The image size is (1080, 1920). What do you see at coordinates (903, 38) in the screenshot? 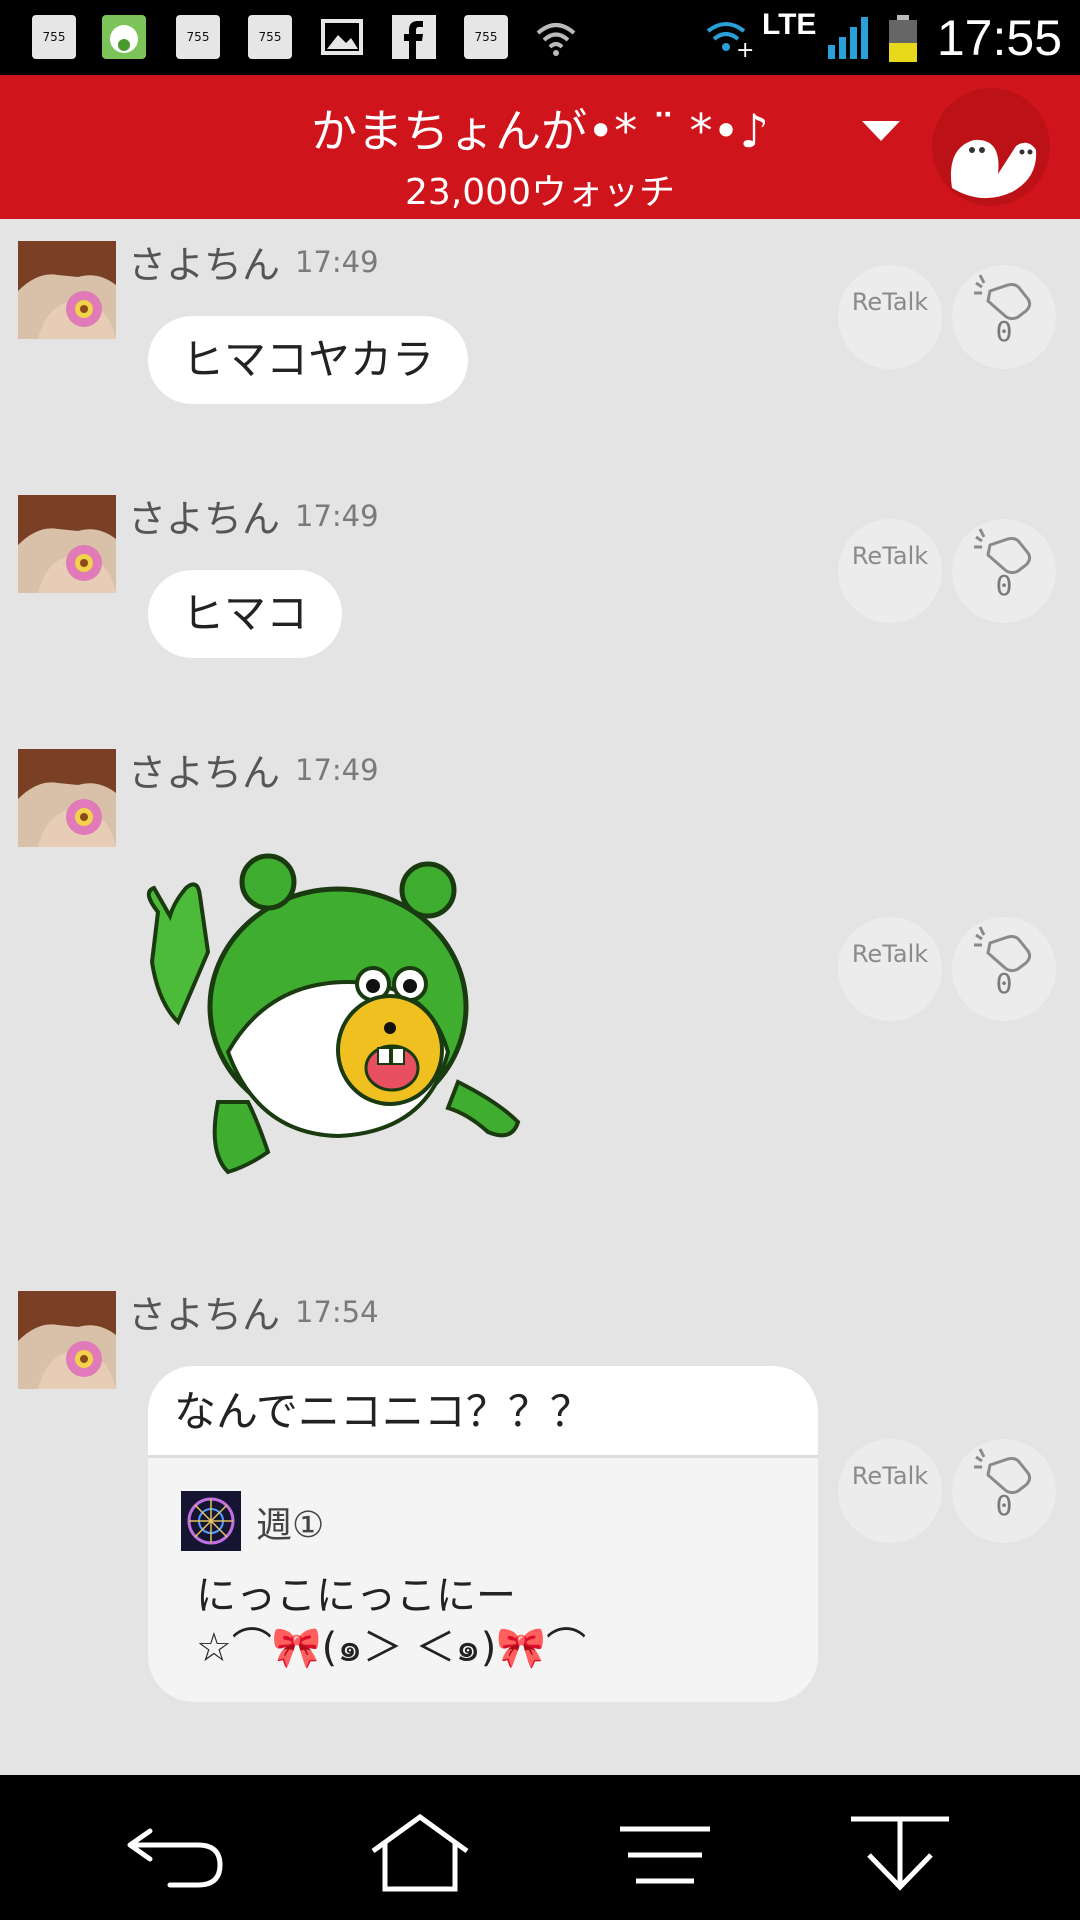
I see `battery-icon` at bounding box center [903, 38].